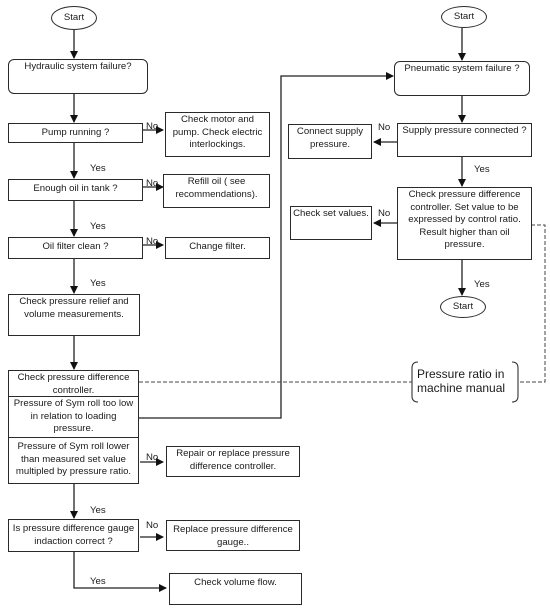 Image resolution: width=550 pixels, height=614 pixels. I want to click on label-yes-gauge: Yes, so click(98, 581).